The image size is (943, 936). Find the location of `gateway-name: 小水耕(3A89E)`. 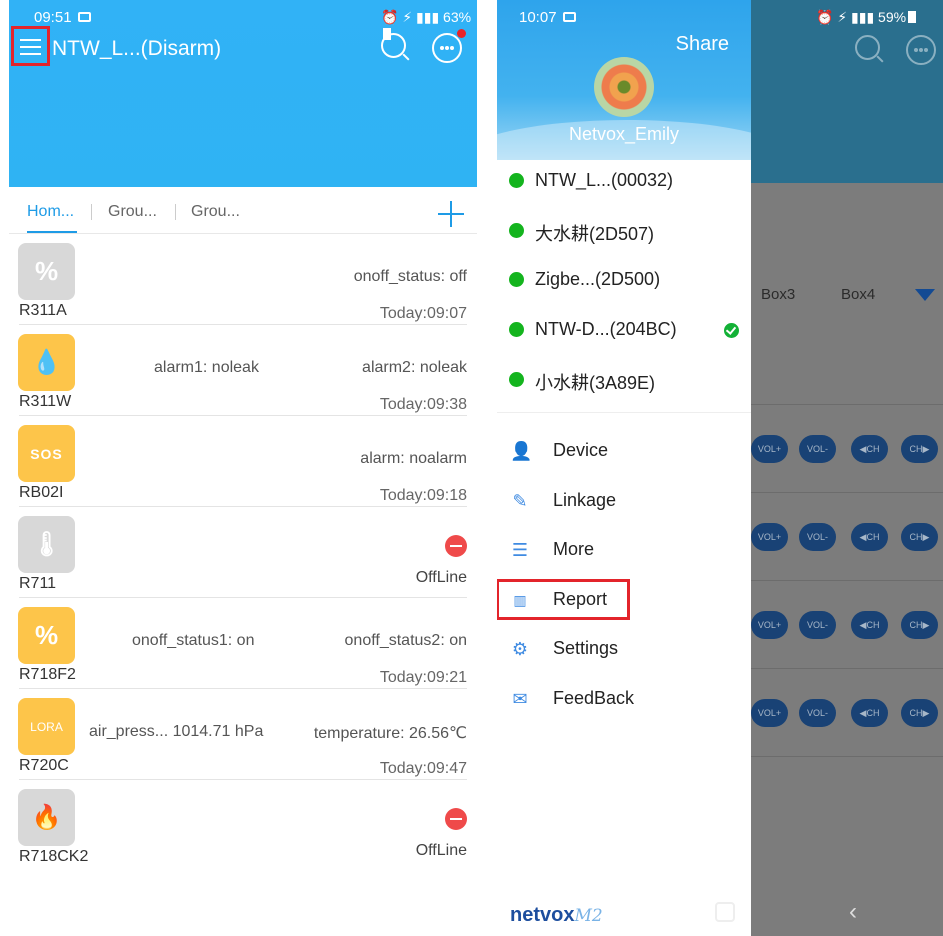

gateway-name: 小水耕(3A89E) is located at coordinates (595, 383).